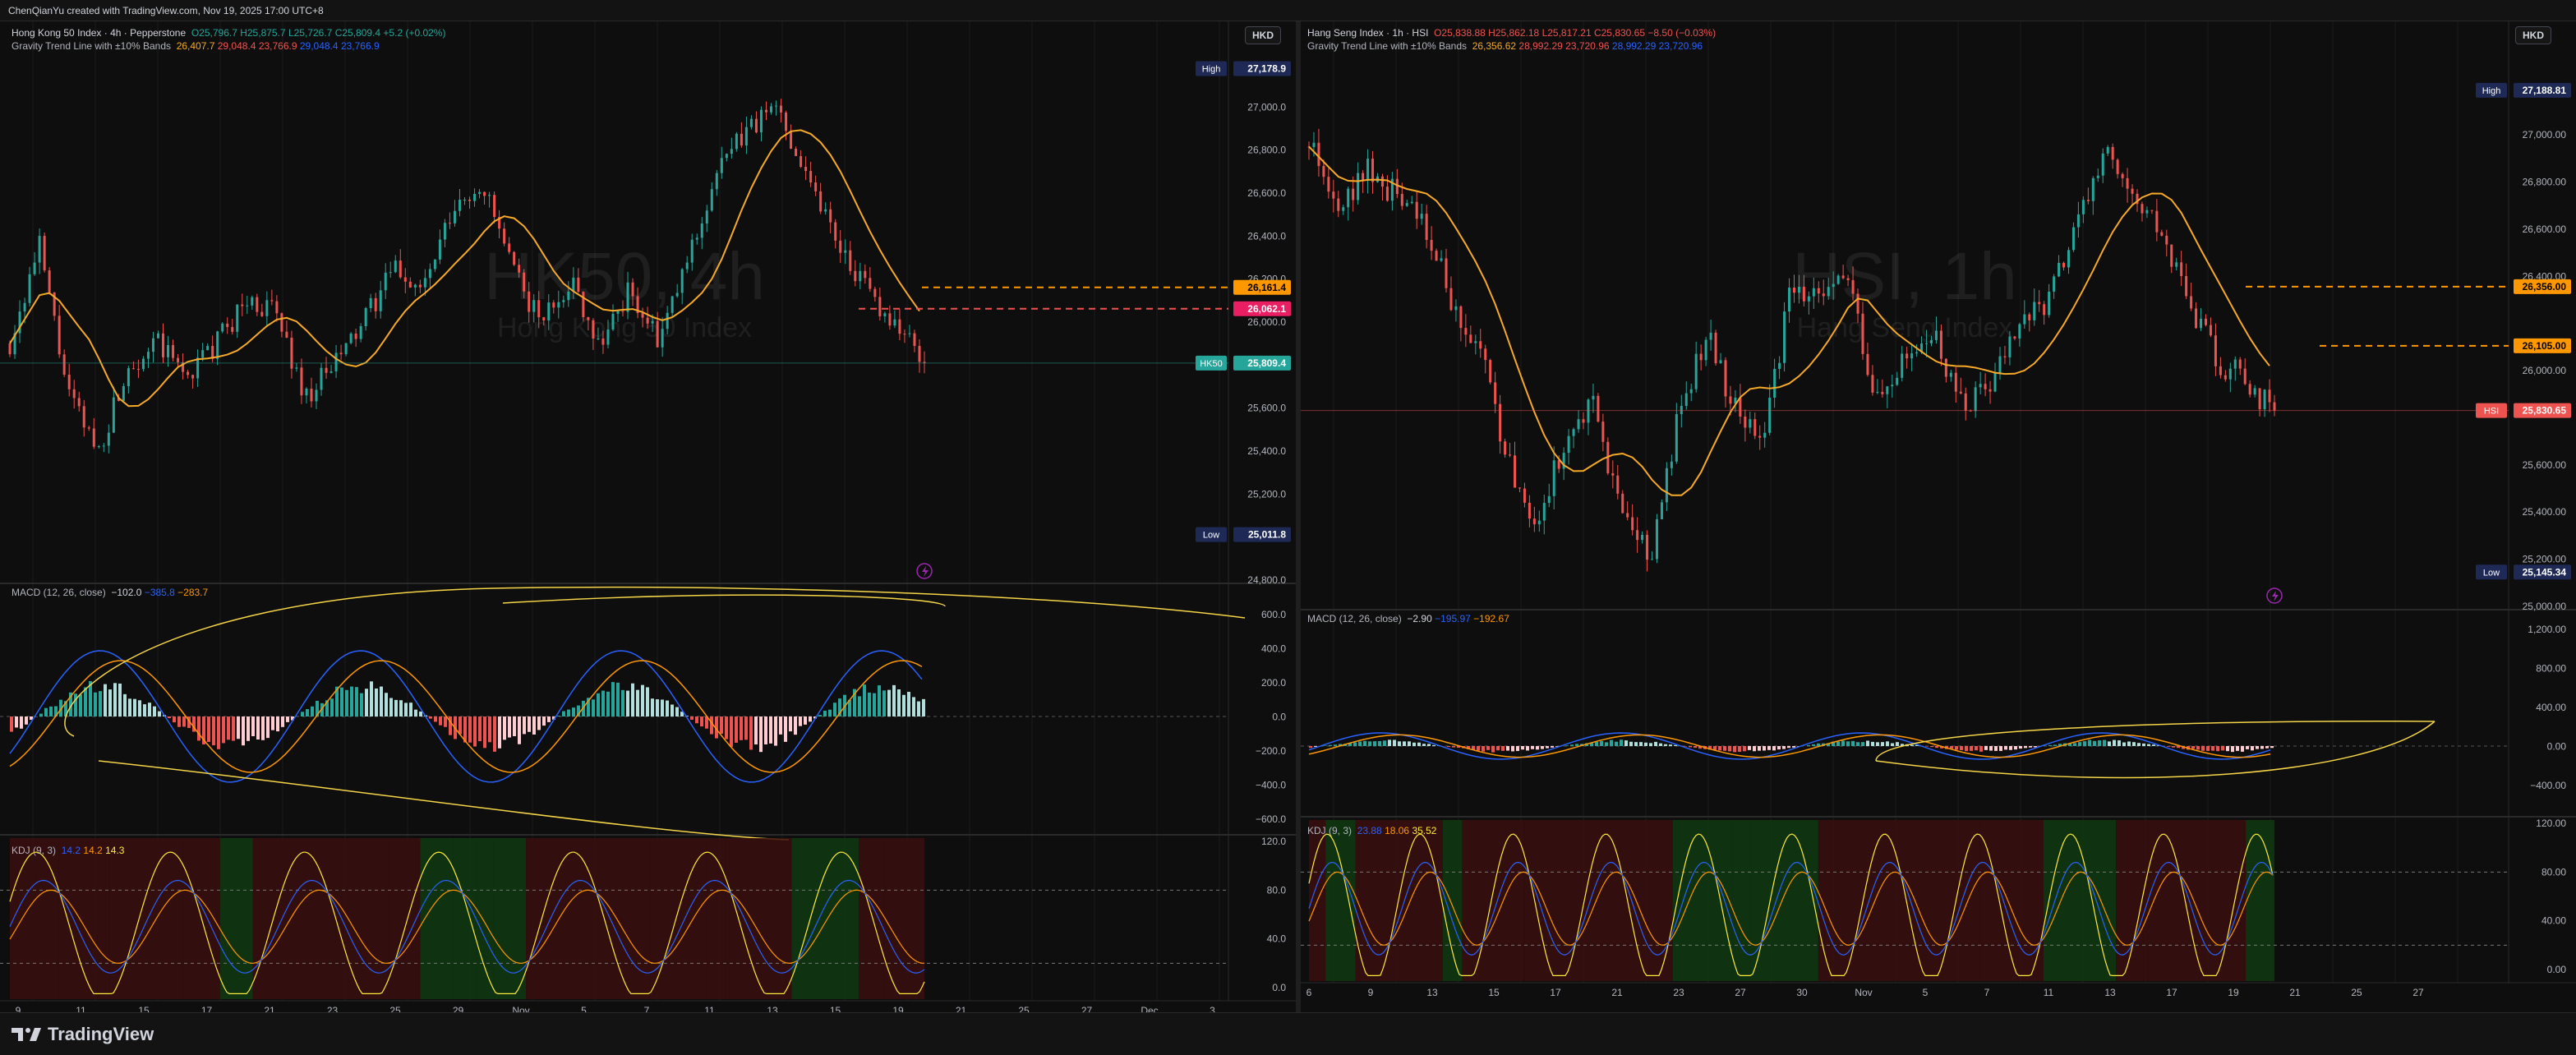  I want to click on right-kdj-zone, so click(1740, 900).